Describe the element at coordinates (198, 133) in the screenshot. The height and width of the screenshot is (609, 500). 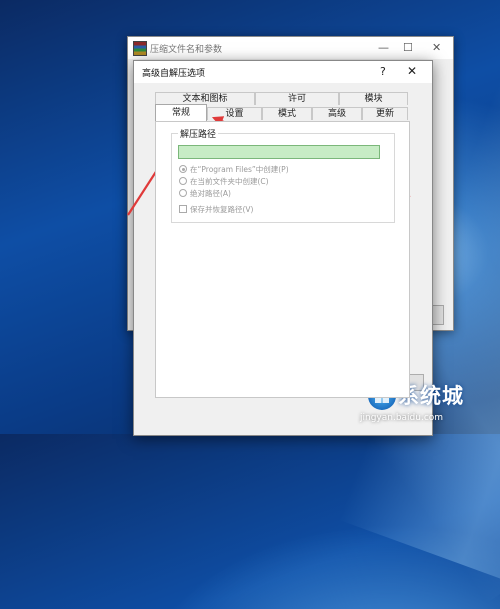
I see `extraction-path-label: 解压路径` at that location.